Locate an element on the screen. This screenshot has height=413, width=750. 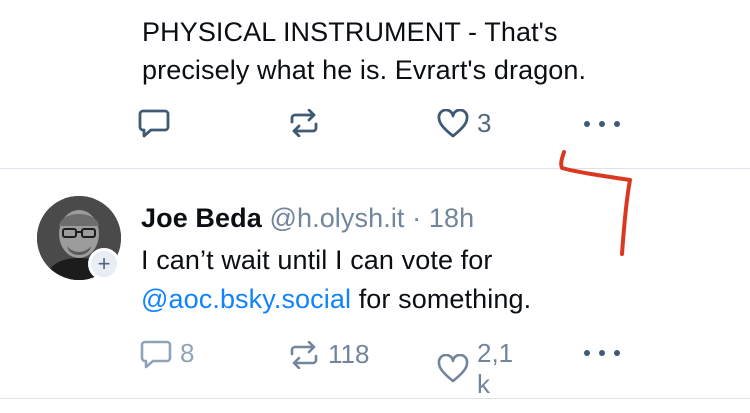
post-text-rest: for something. is located at coordinates (441, 299).